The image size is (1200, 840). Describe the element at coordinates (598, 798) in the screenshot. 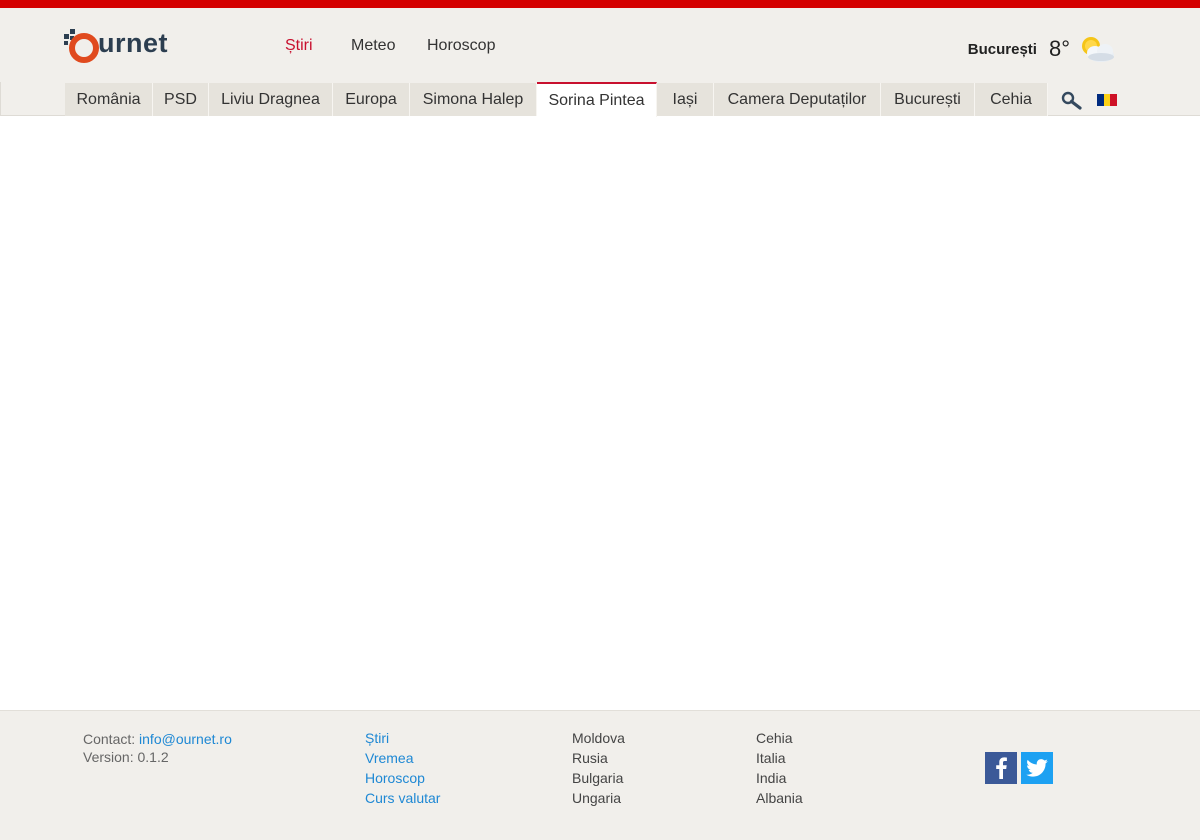

I see `country-link: Ungaria` at that location.